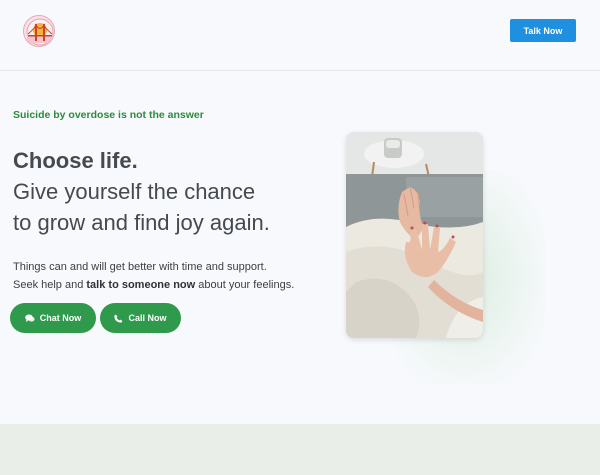 This screenshot has height=475, width=600. I want to click on headline-strong: Choose life., so click(75, 160).